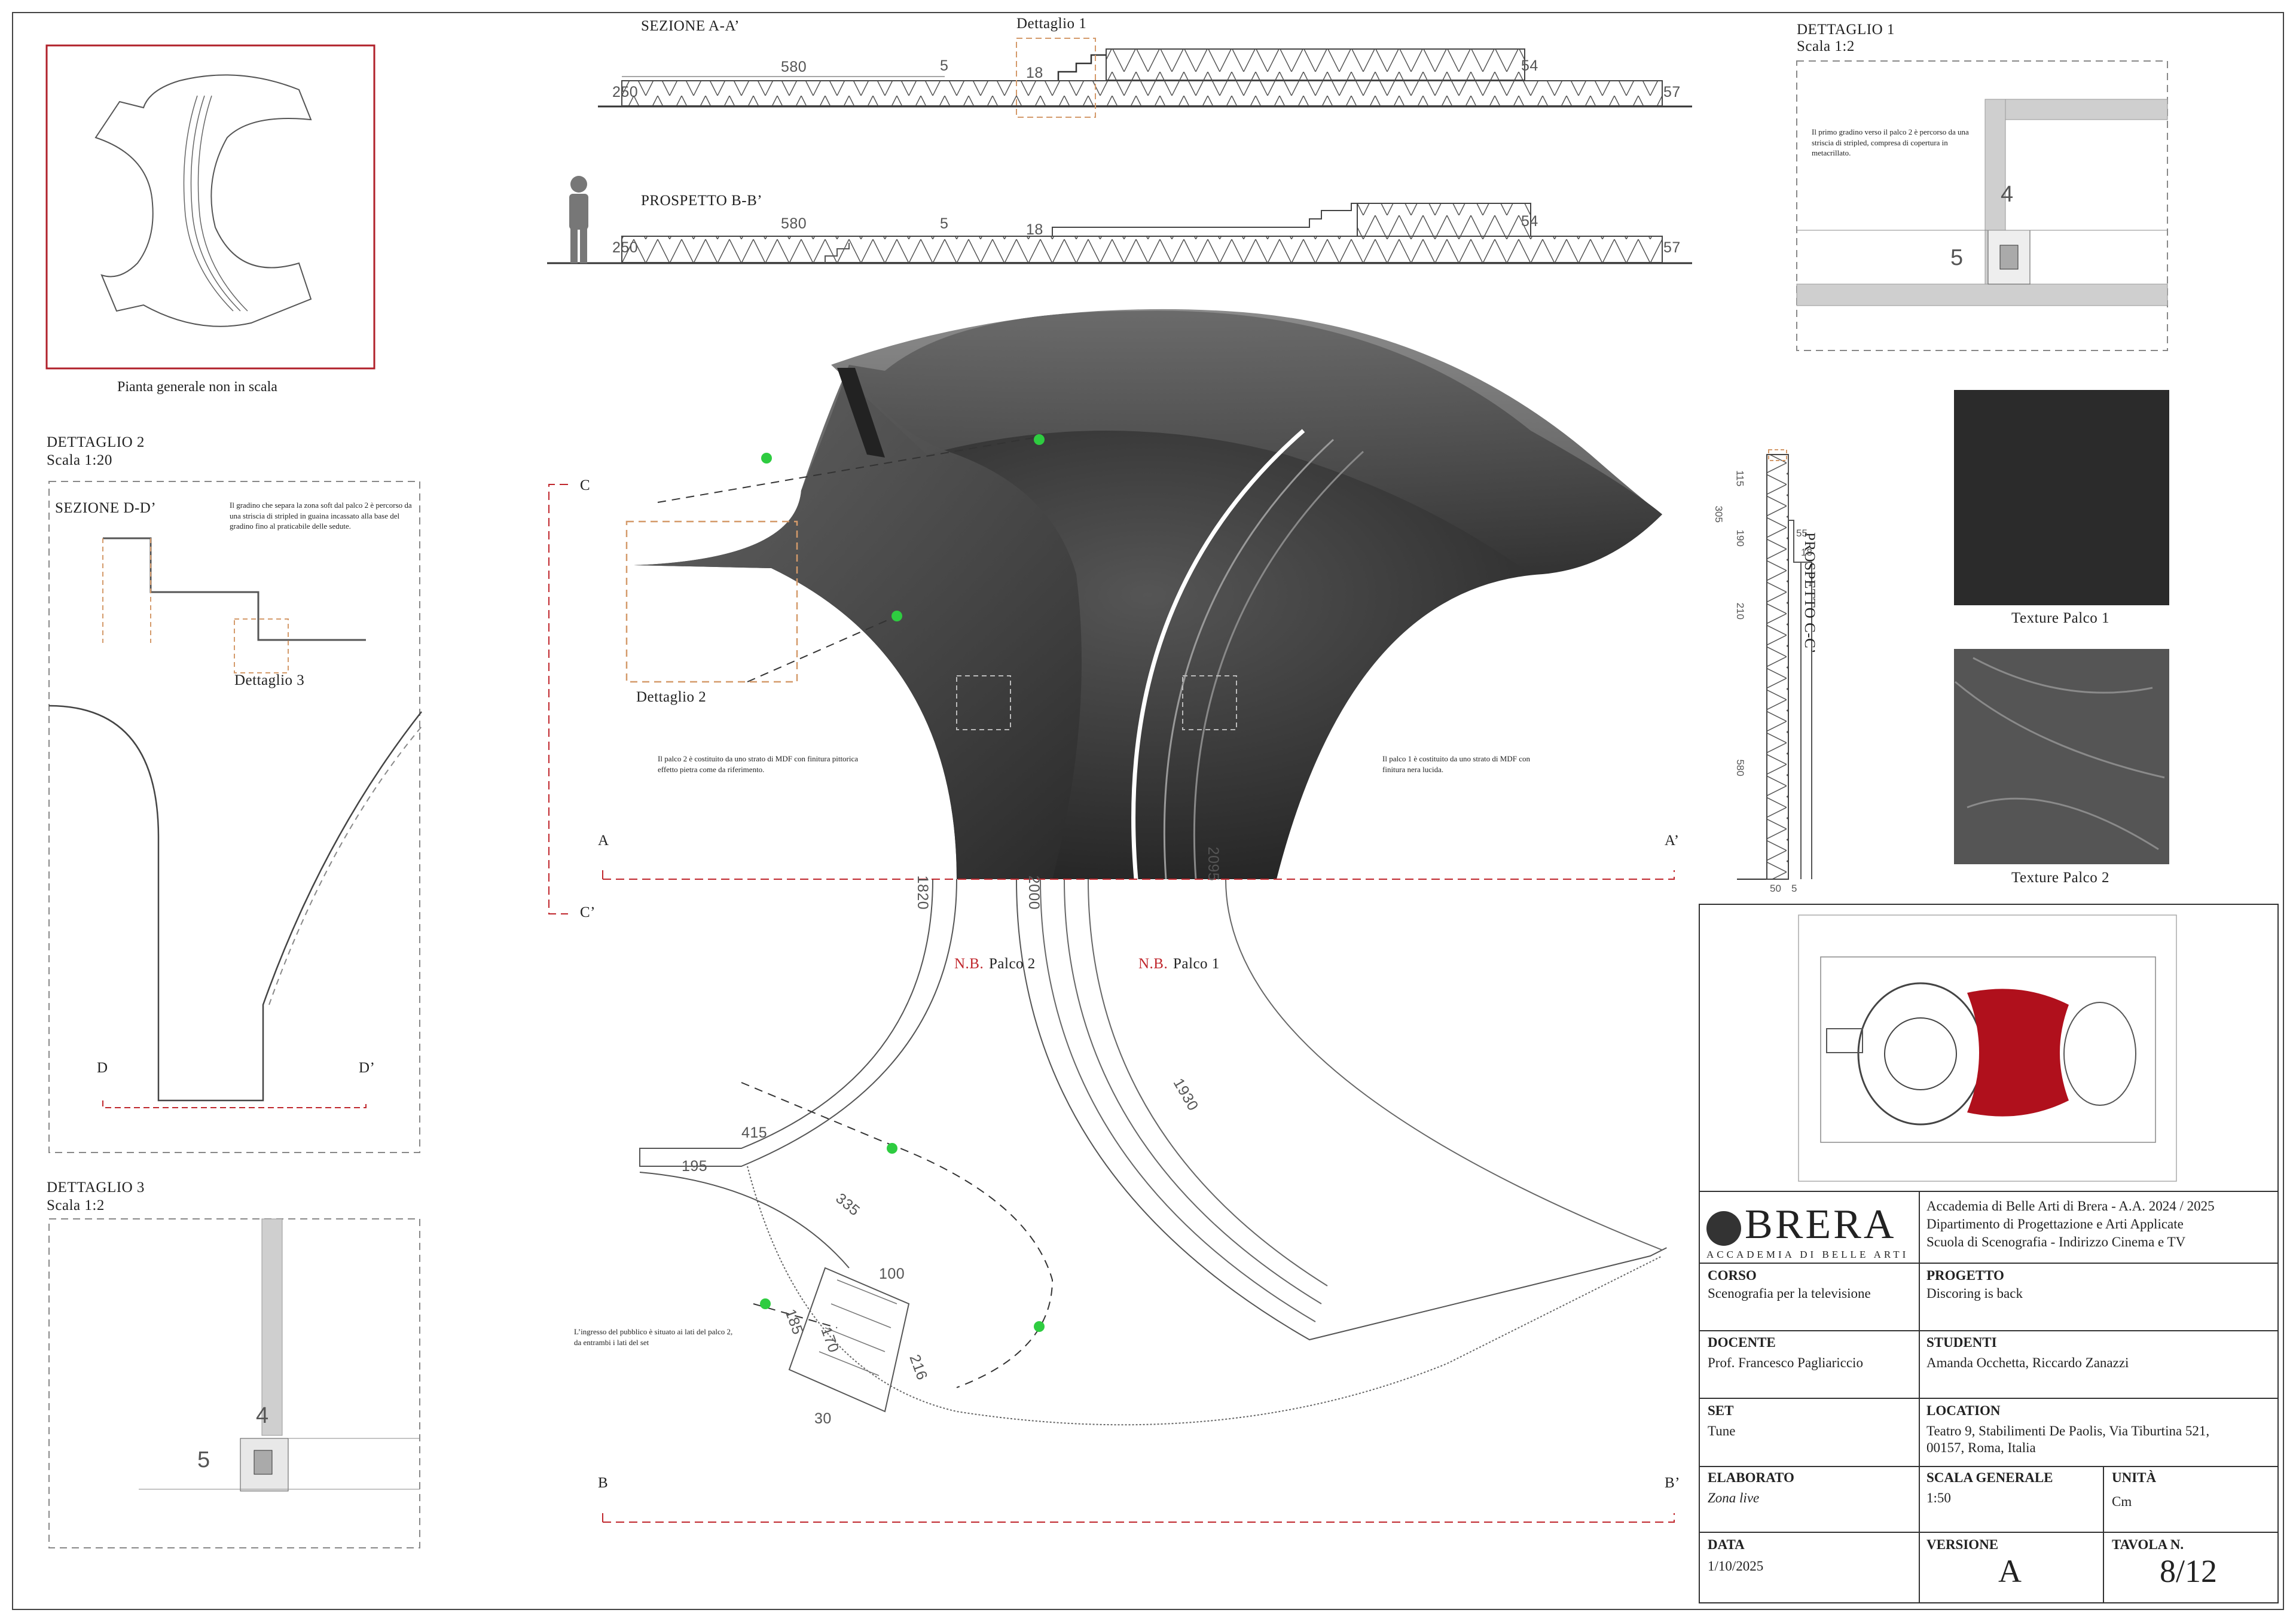  I want to click on overview-plan, so click(210, 207).